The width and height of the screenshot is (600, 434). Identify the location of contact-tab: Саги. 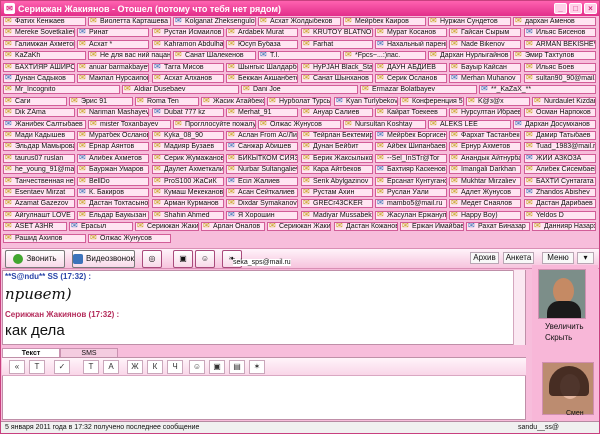
(35, 101).